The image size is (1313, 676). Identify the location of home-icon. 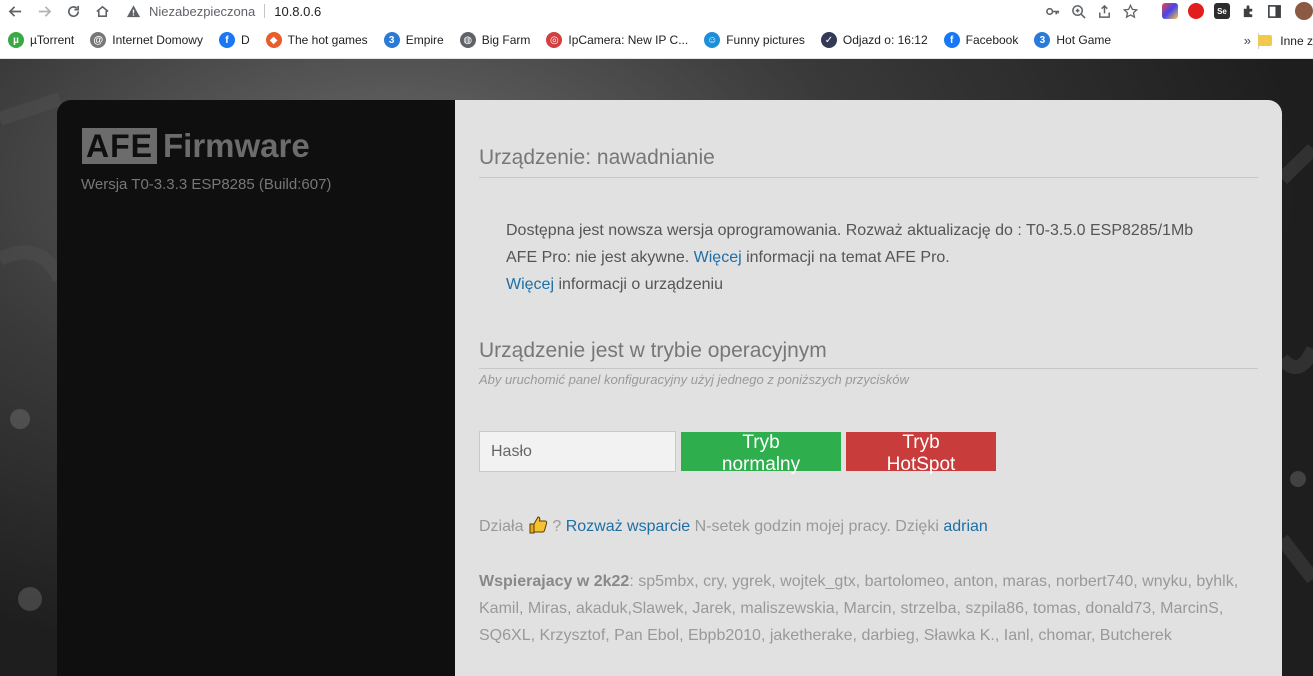
(102, 11).